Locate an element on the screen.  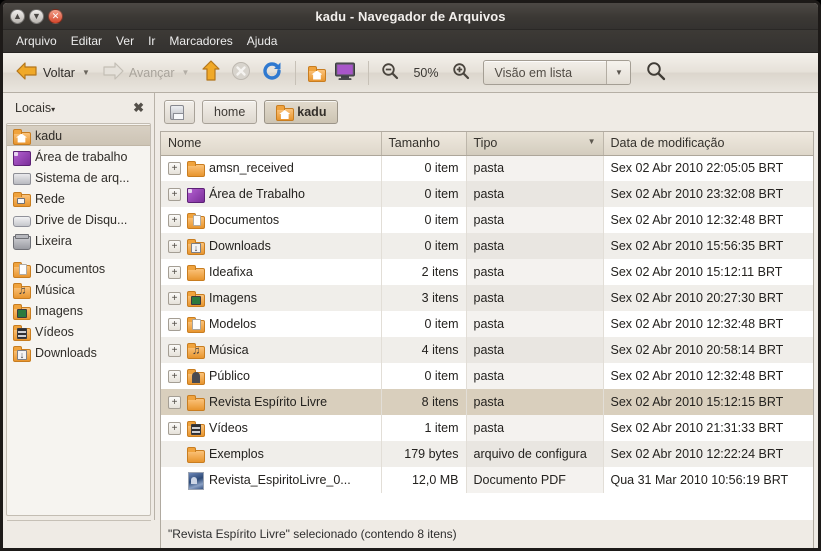
menu-editar: Editar is located at coordinates (86, 41).